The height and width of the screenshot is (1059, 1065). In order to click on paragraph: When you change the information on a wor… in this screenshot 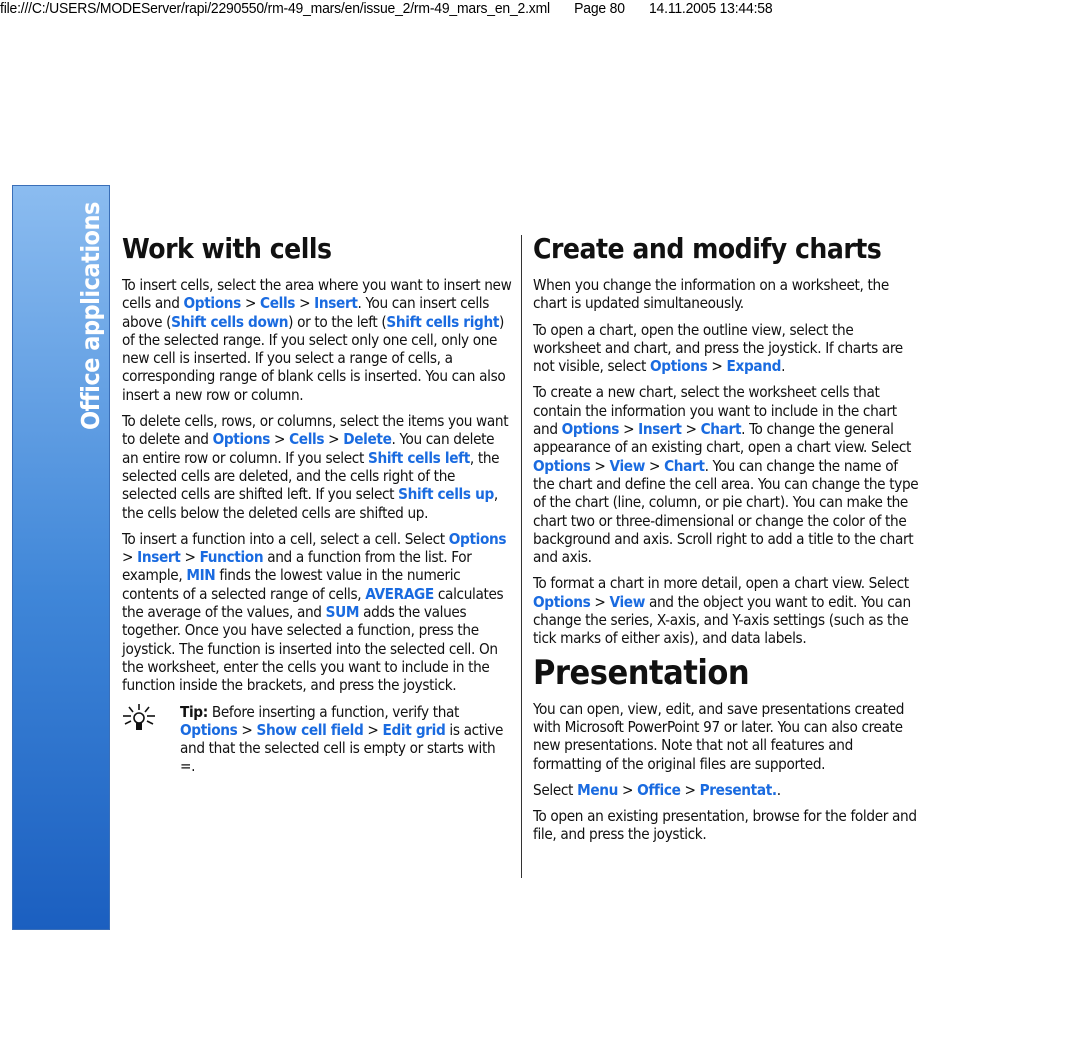, I will do `click(728, 294)`.